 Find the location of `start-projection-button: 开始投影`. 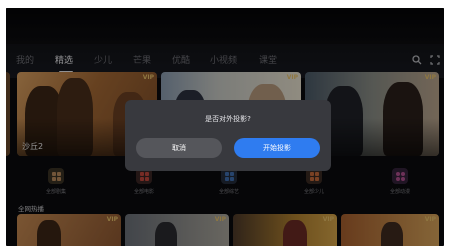

start-projection-button: 开始投影 is located at coordinates (277, 148).